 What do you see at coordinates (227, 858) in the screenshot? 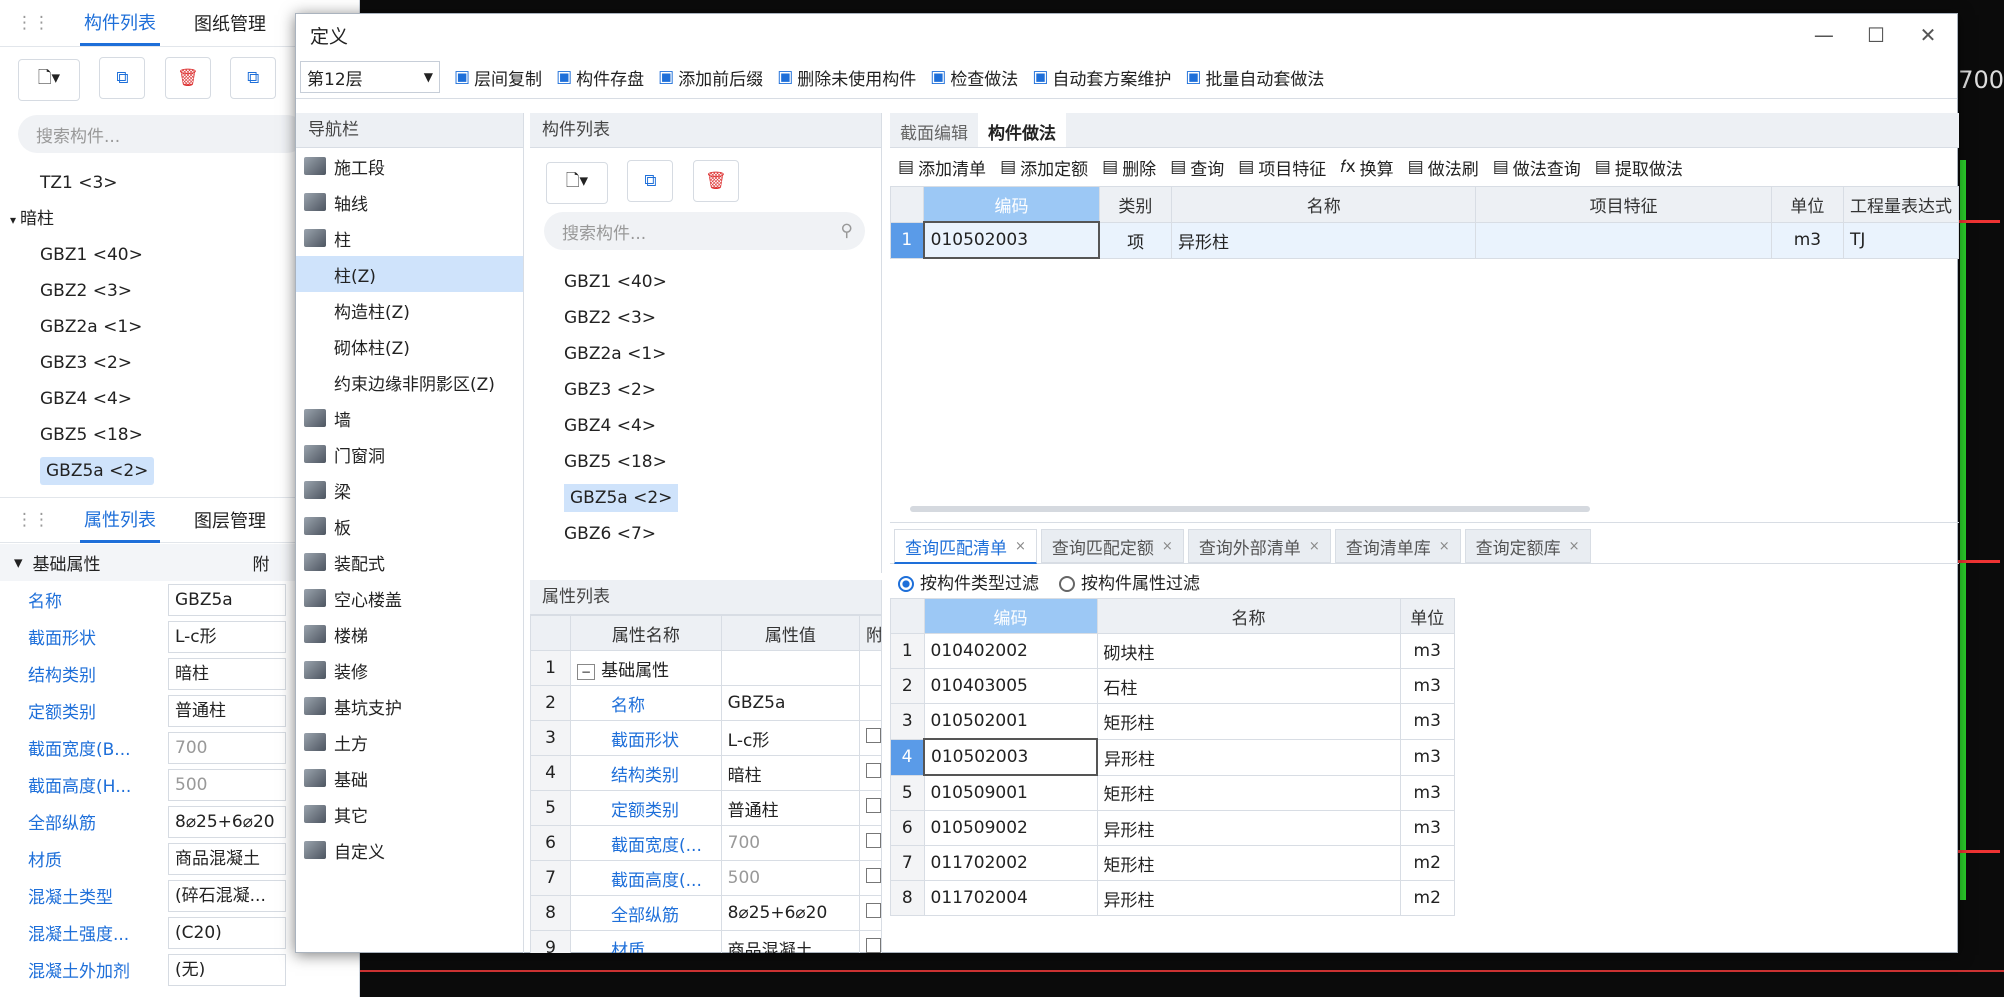
I see `property-value: 商品混凝土` at bounding box center [227, 858].